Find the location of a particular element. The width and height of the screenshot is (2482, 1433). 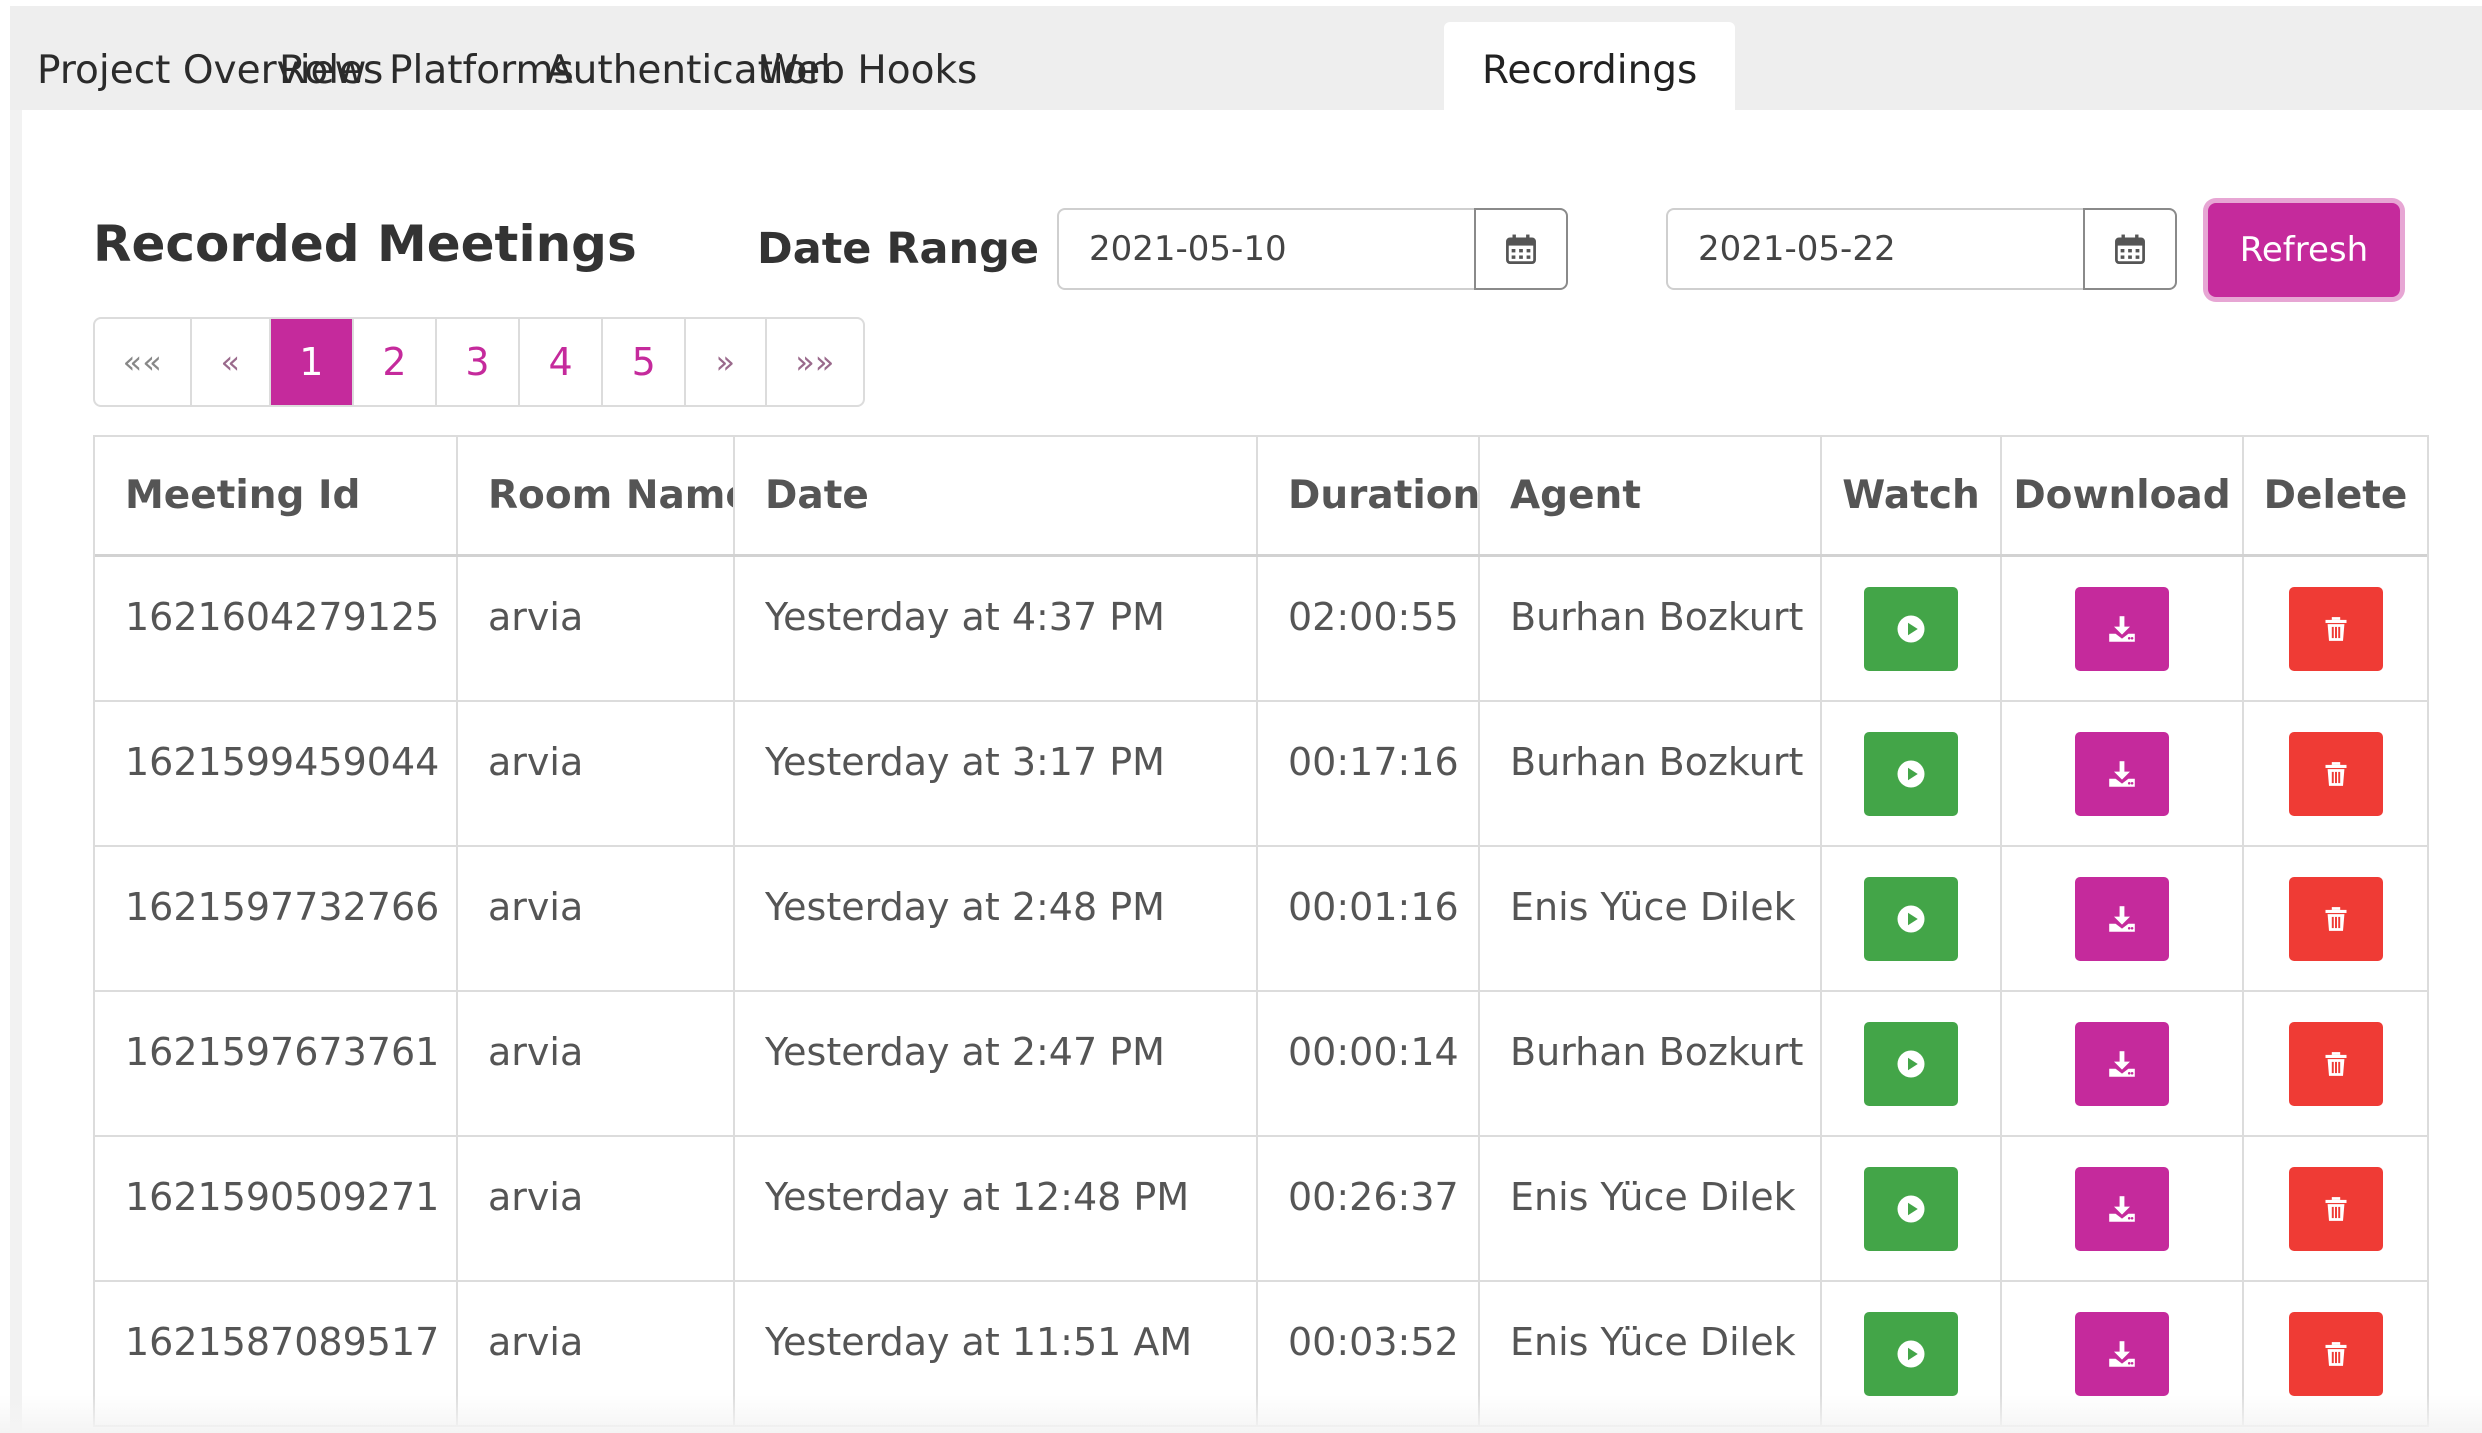

date-cell: Yesterday at 3:17 PM is located at coordinates (996, 773).